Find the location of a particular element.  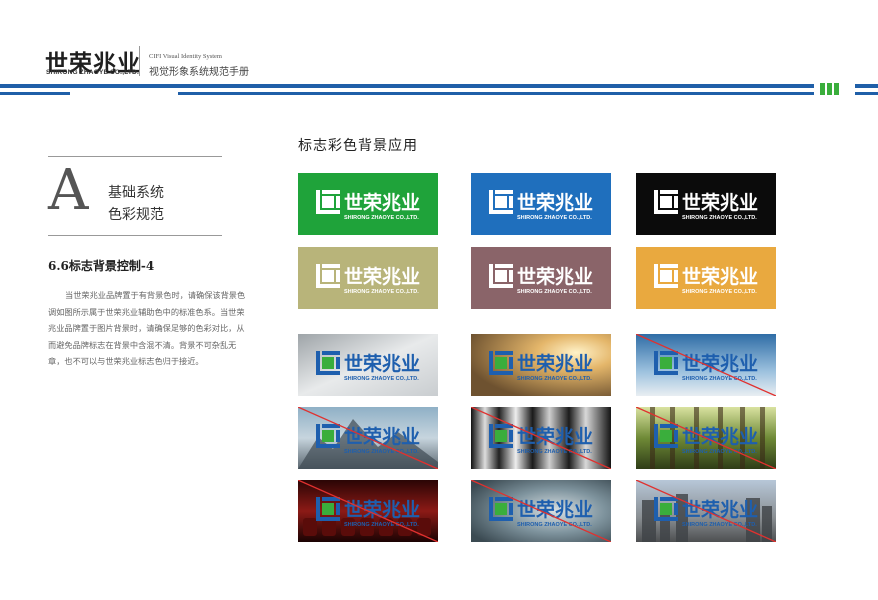

section-rule-bottom is located at coordinates (135, 235).